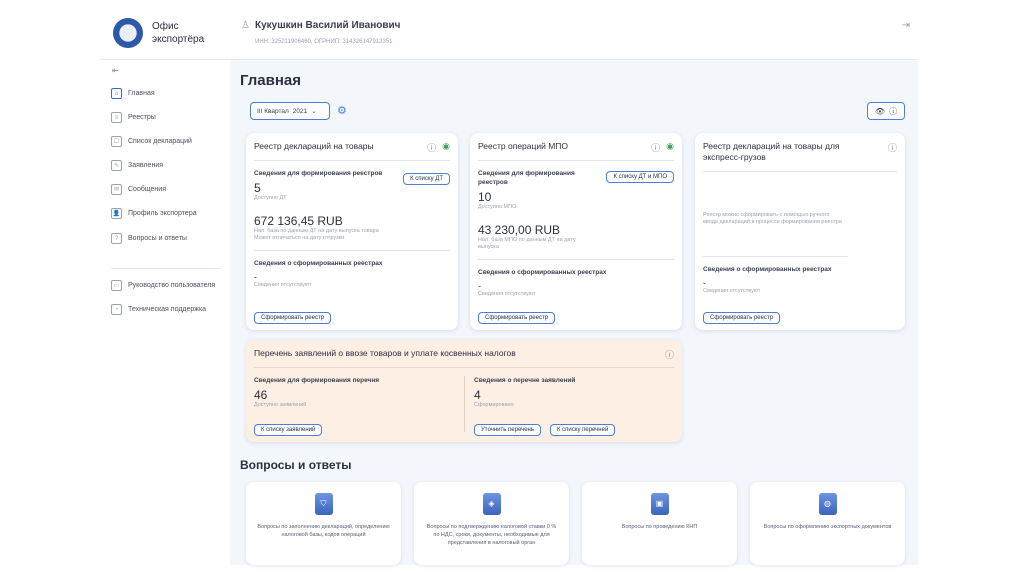  Describe the element at coordinates (494, 405) in the screenshot. I see `formed-label: Сформировано` at that location.